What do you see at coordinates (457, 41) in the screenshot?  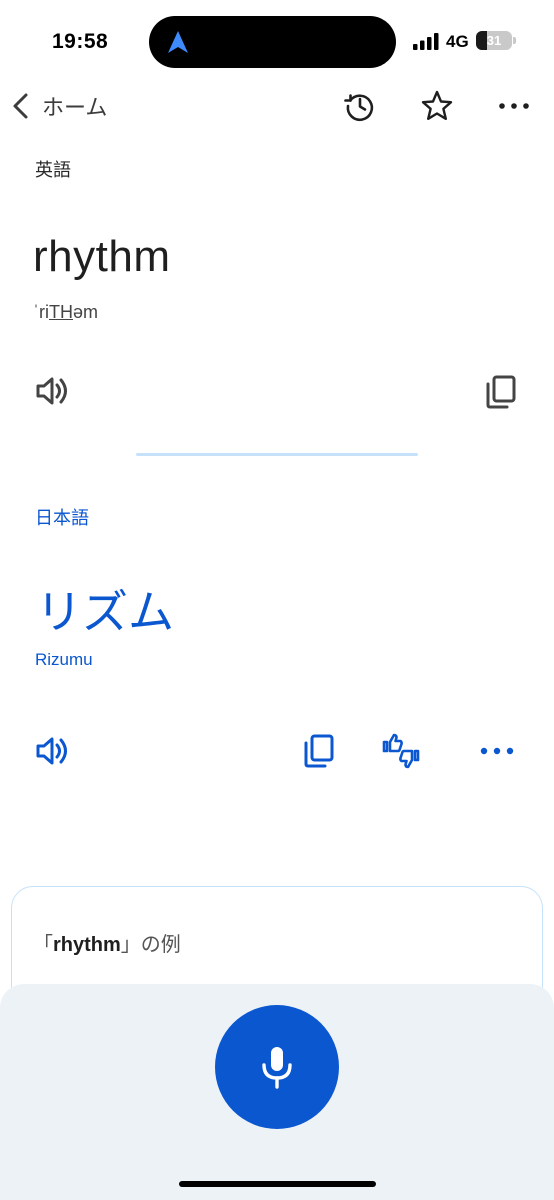 I see `network-type: 4G` at bounding box center [457, 41].